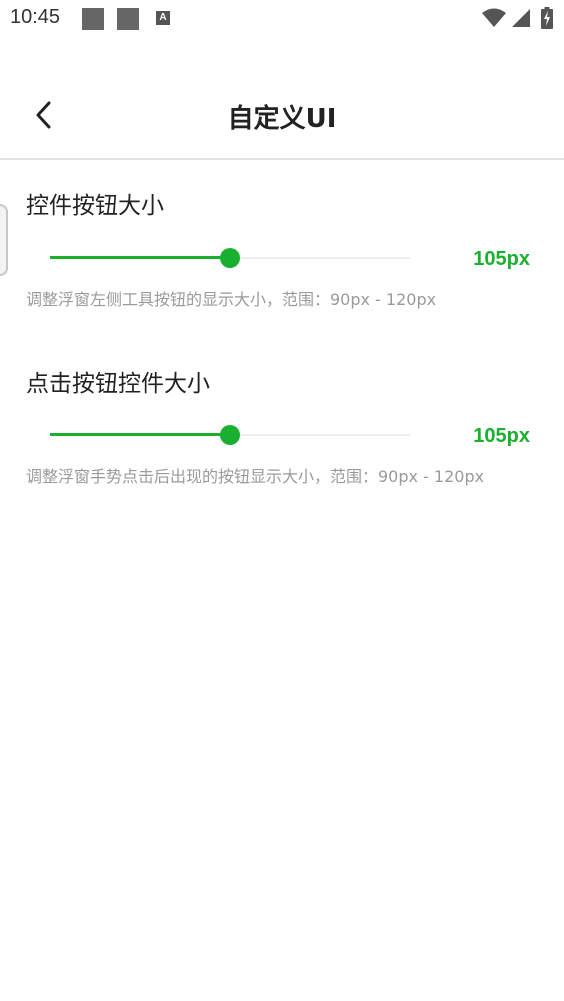 The width and height of the screenshot is (564, 1001). Describe the element at coordinates (118, 384) in the screenshot. I see `setting-title-tap-button-size: 点击按钮控件大小` at that location.